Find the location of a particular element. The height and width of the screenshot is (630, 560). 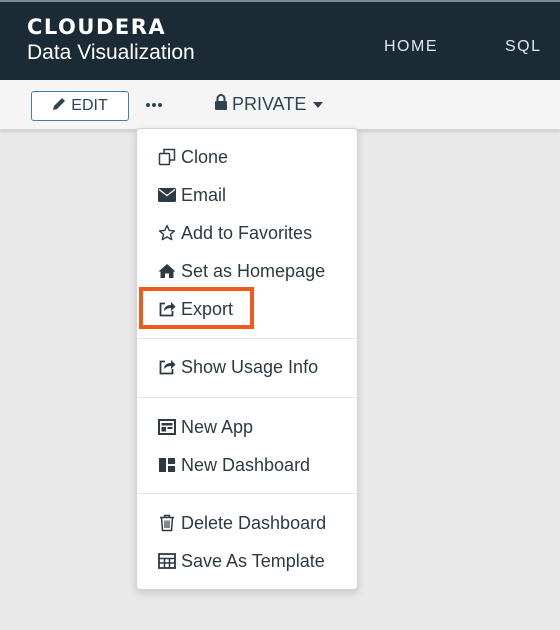

menu-item-show-usage-info: Show Usage Info is located at coordinates (237, 367).